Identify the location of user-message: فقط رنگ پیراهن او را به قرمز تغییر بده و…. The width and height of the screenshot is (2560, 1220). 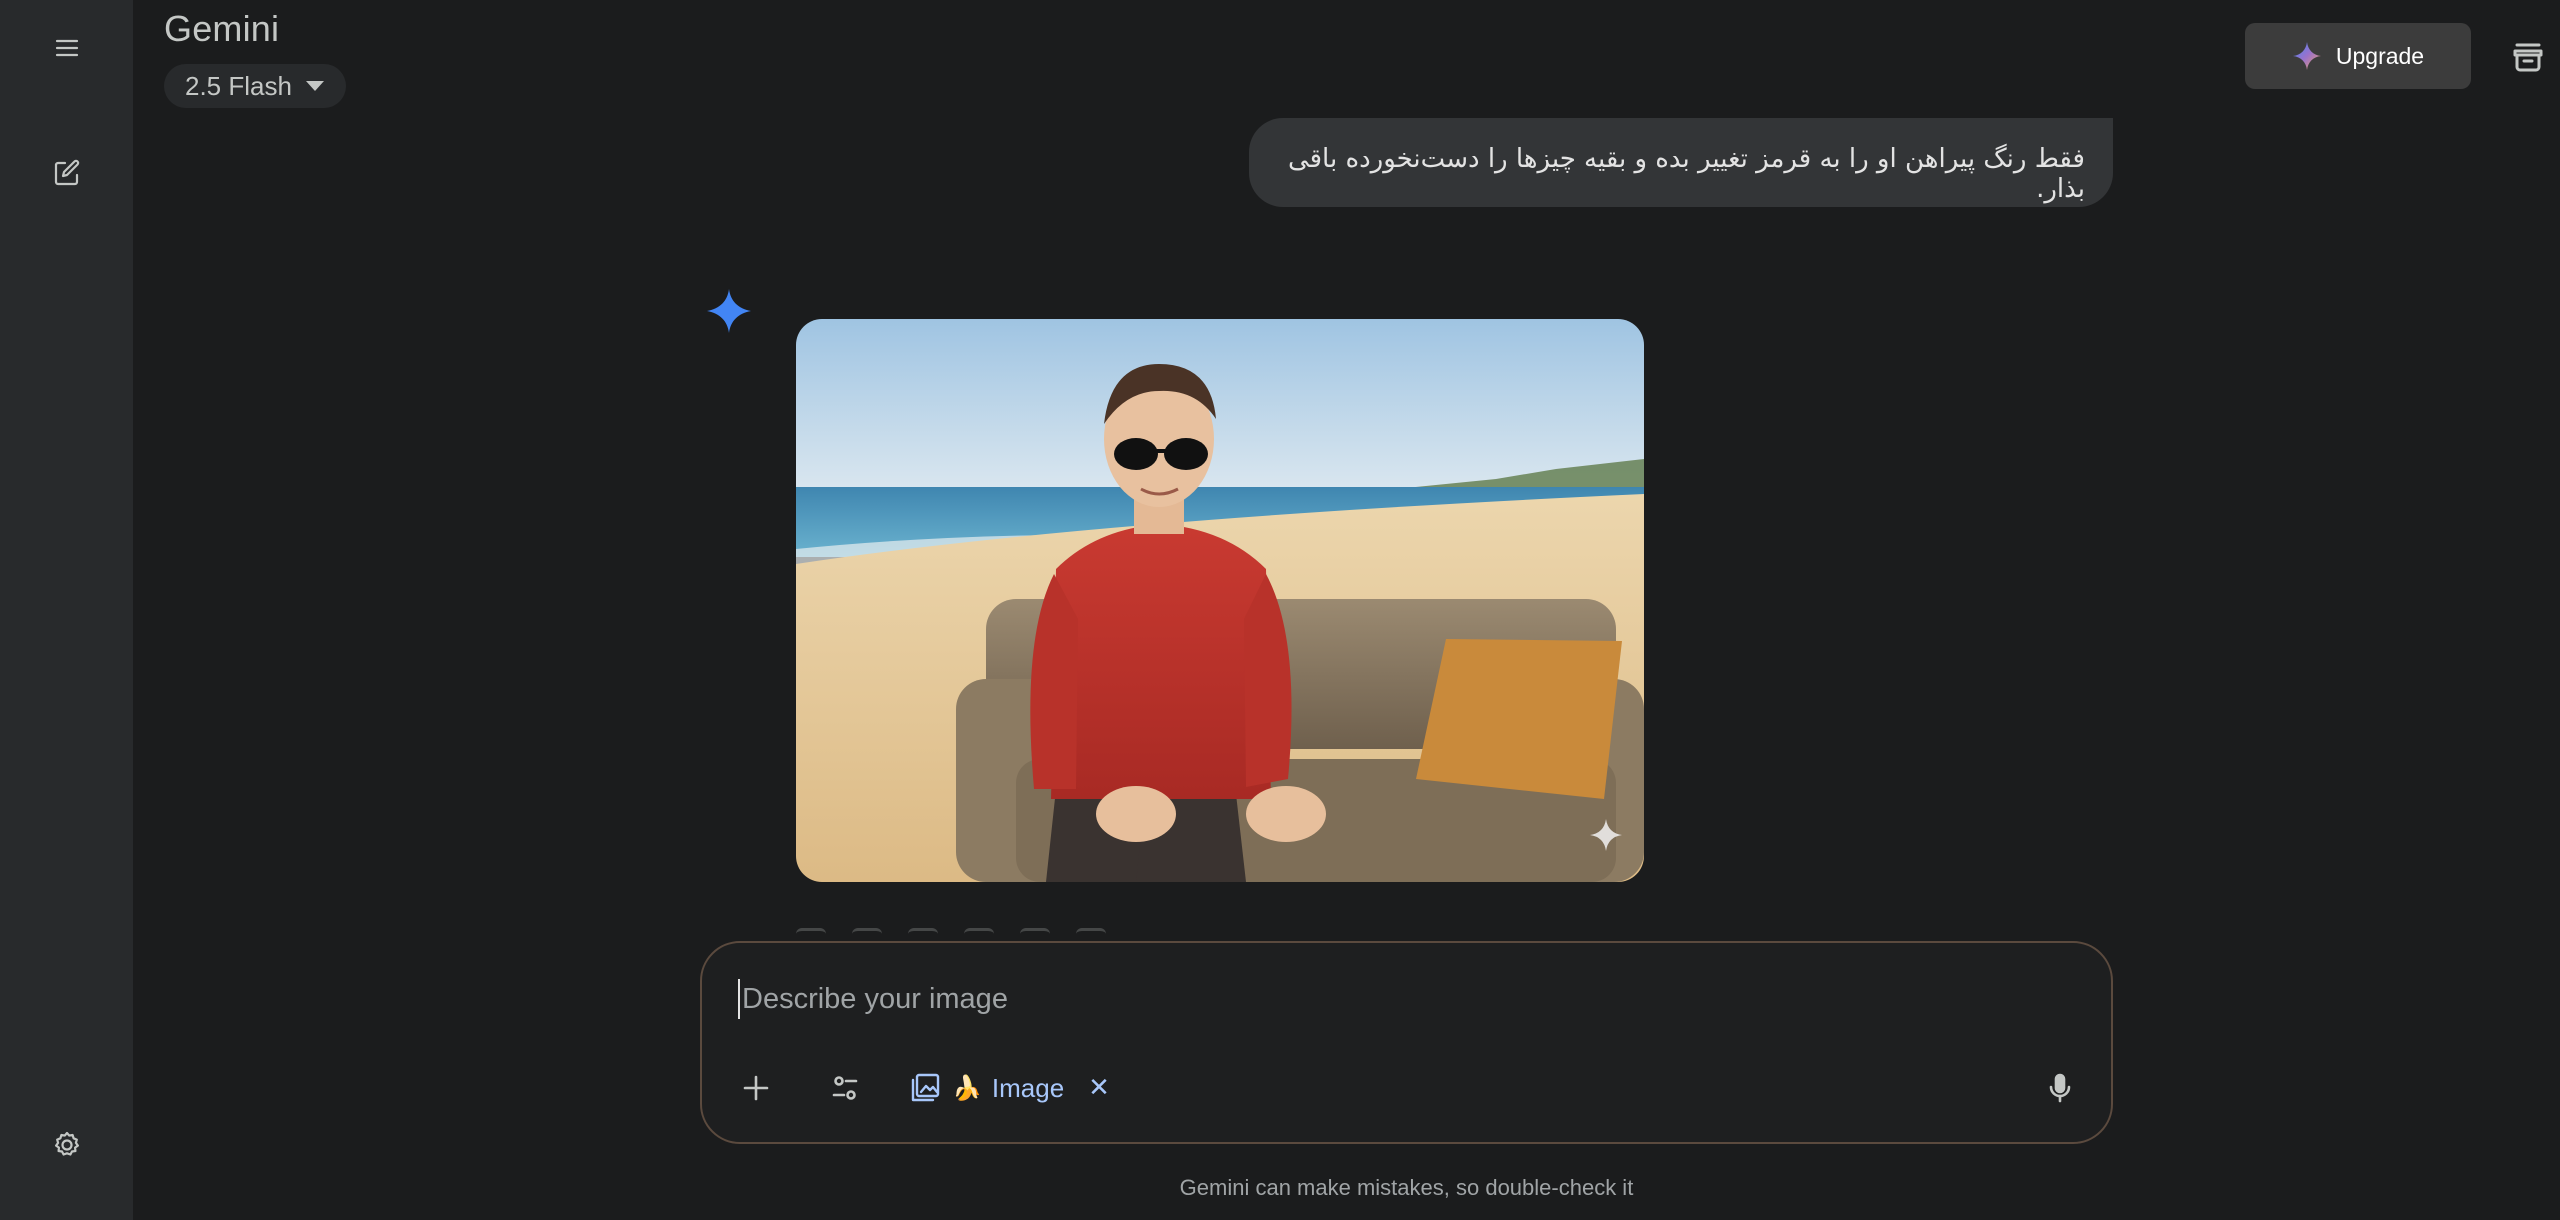
(1681, 162).